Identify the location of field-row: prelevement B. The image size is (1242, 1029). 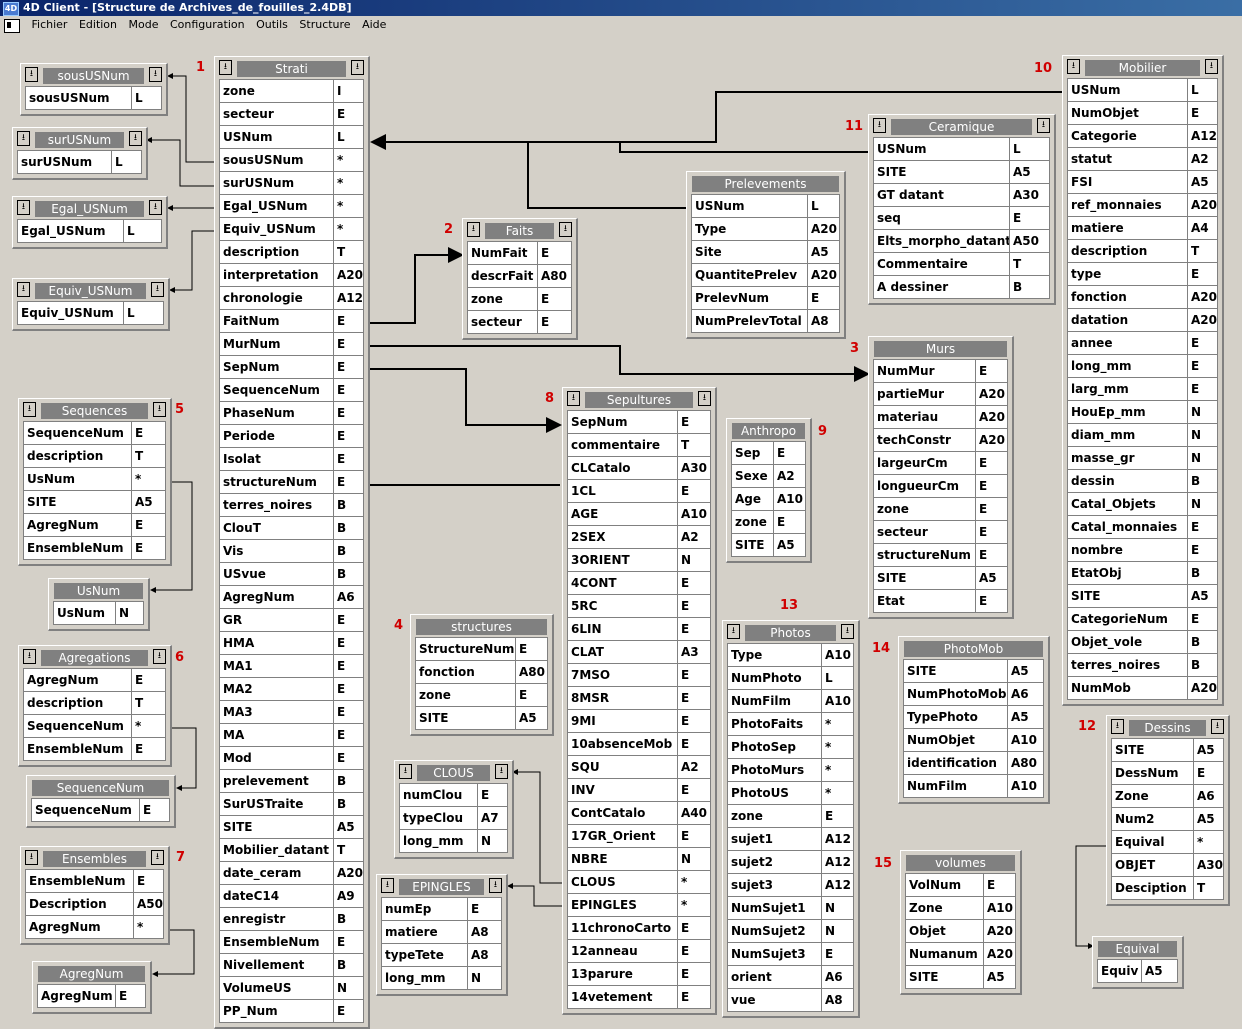
(292, 781).